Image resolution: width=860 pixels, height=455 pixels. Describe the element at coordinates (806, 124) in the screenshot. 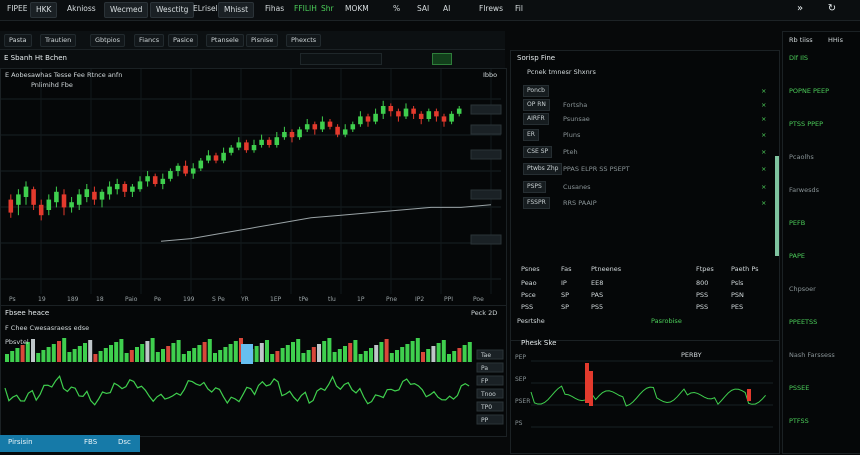

I see `side-item-2: PTSS PPEP` at that location.